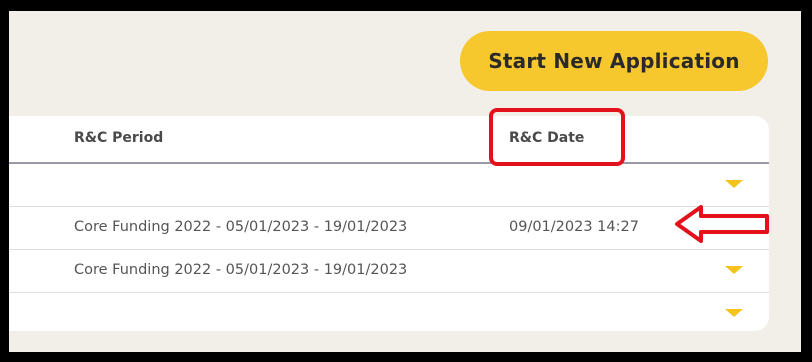 The height and width of the screenshot is (362, 812). Describe the element at coordinates (557, 137) in the screenshot. I see `highlight-box-annotation` at that location.